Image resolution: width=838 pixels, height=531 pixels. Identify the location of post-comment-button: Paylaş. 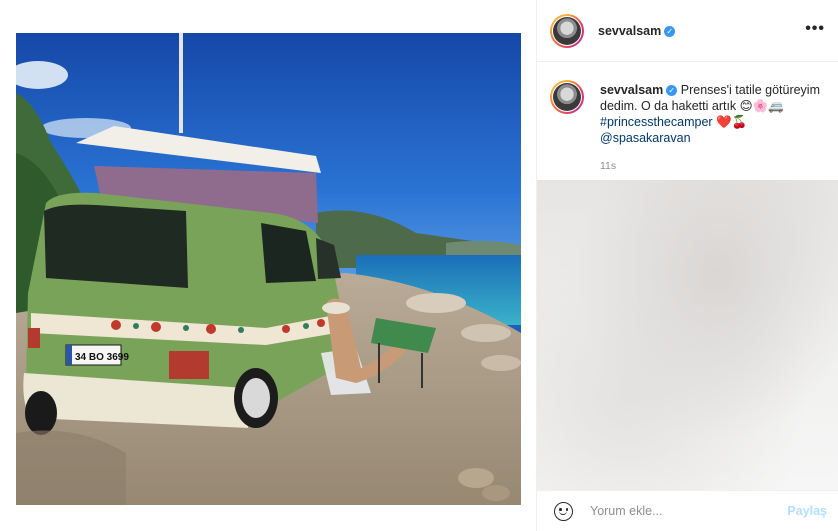
(807, 511).